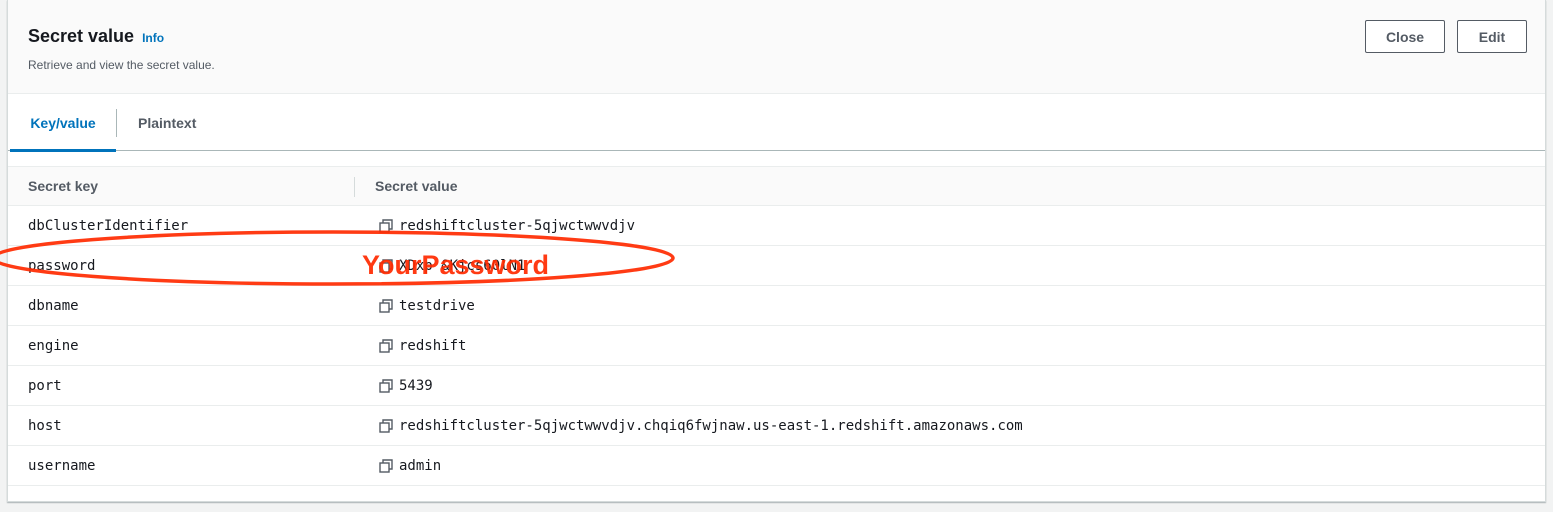 The height and width of the screenshot is (512, 1553). I want to click on secret-value-text: redshiftcluster-5qjwctwwvdjv, so click(517, 226).